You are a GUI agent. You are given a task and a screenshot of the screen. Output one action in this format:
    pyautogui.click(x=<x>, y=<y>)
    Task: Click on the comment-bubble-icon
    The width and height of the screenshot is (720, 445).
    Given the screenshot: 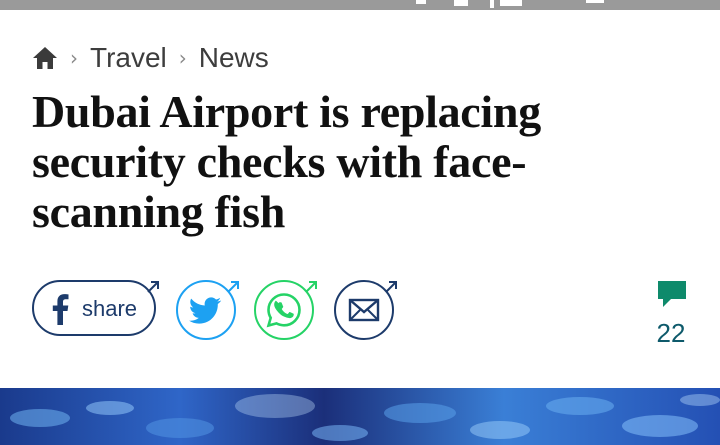 What is the action you would take?
    pyautogui.click(x=672, y=294)
    